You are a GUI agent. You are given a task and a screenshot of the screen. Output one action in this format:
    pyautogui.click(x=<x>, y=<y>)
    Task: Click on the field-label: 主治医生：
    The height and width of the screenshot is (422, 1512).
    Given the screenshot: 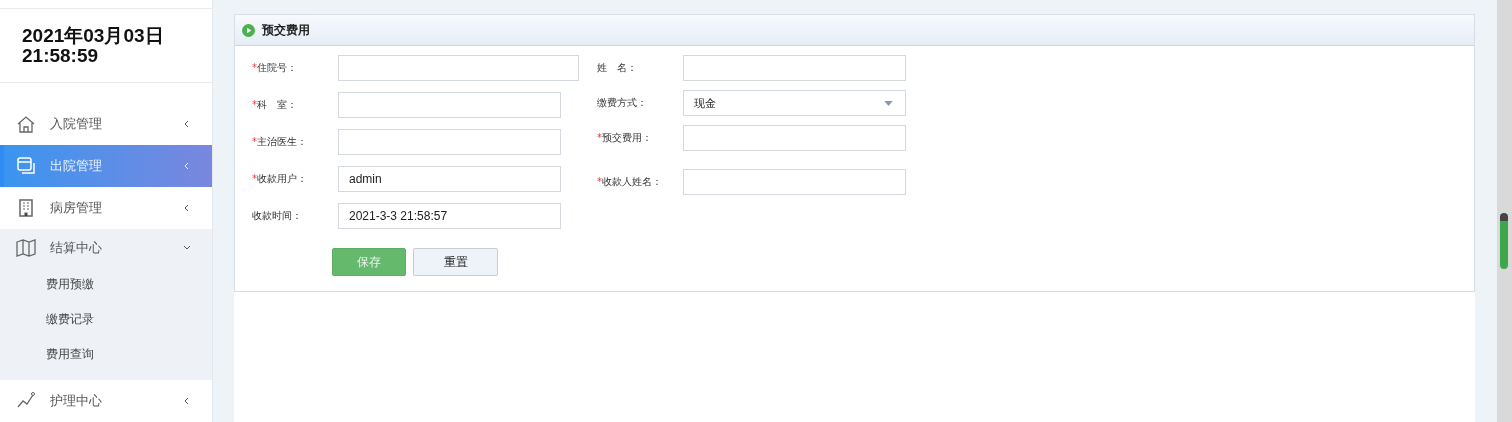 What is the action you would take?
    pyautogui.click(x=282, y=141)
    